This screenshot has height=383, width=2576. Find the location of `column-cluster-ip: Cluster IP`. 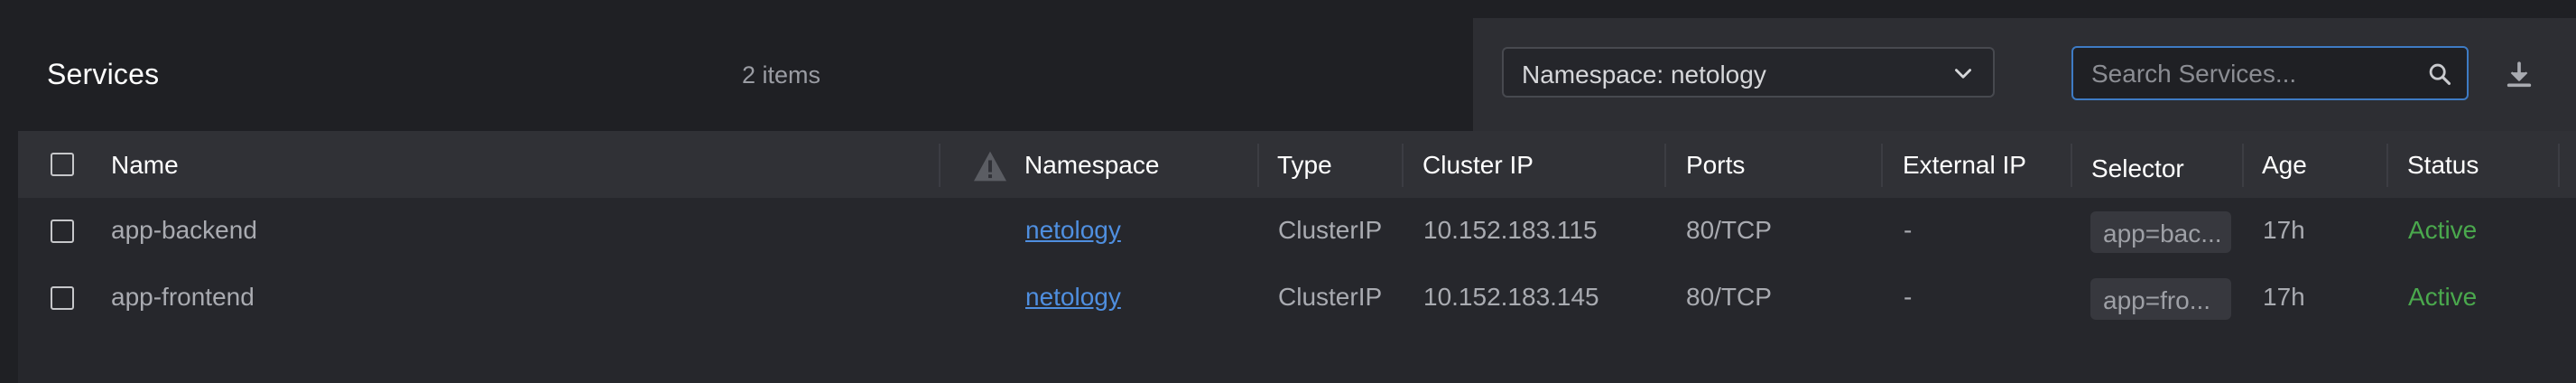

column-cluster-ip: Cluster IP is located at coordinates (1478, 165).